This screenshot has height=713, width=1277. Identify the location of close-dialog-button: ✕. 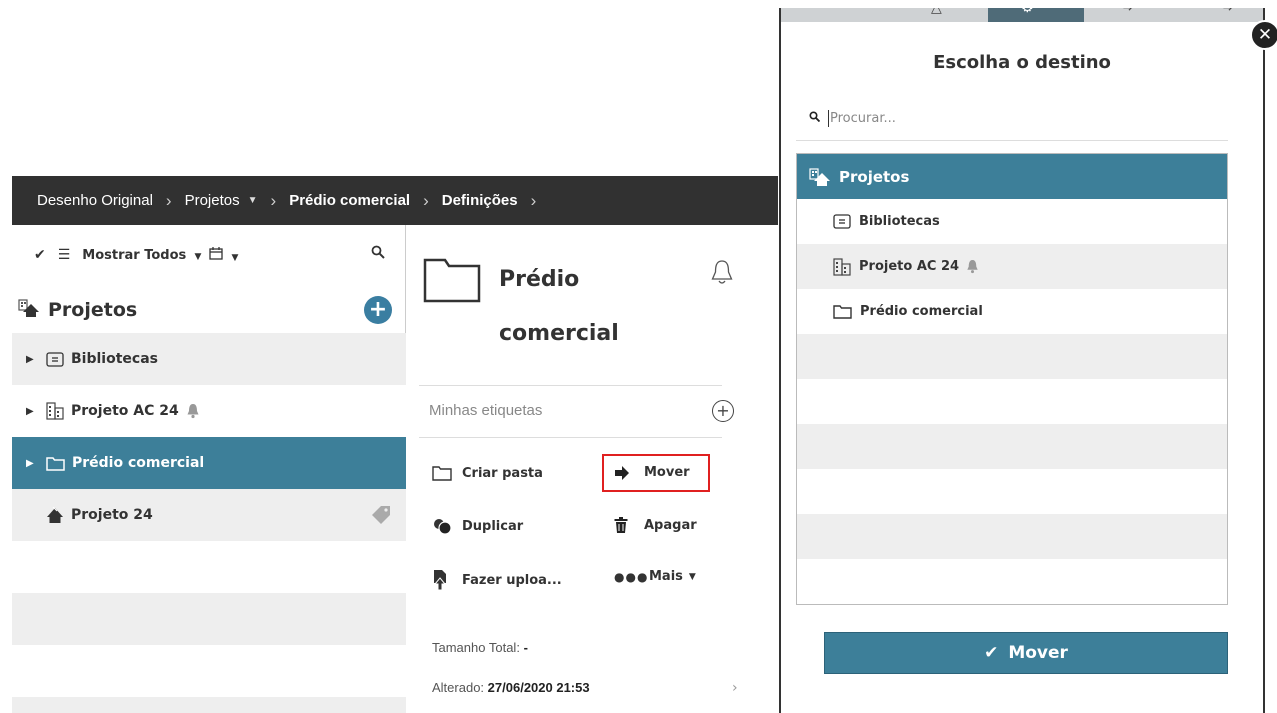
(1263, 35).